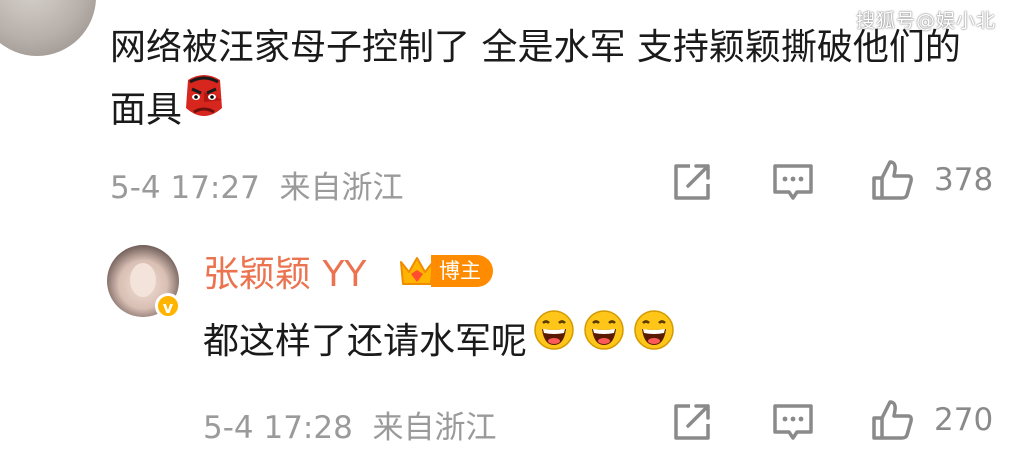 Image resolution: width=1021 pixels, height=457 pixels. Describe the element at coordinates (168, 306) in the screenshot. I see `verified-badge-icon: v` at that location.